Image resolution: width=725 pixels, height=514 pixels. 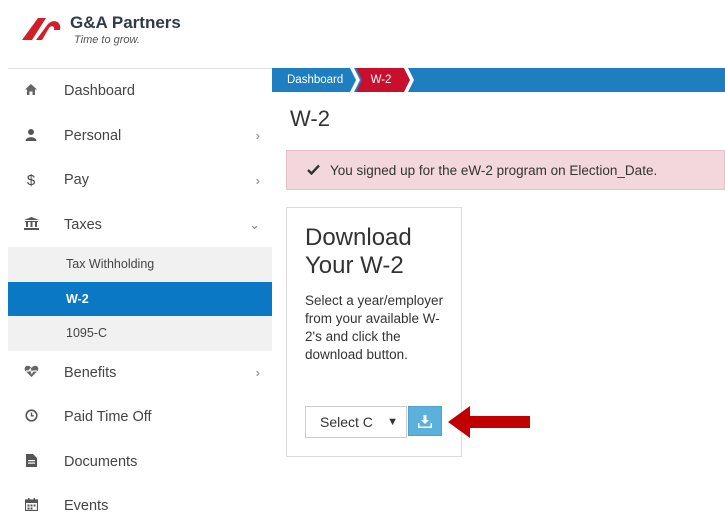 I want to click on breadcrumb: Dashboard W-2, so click(x=498, y=80).